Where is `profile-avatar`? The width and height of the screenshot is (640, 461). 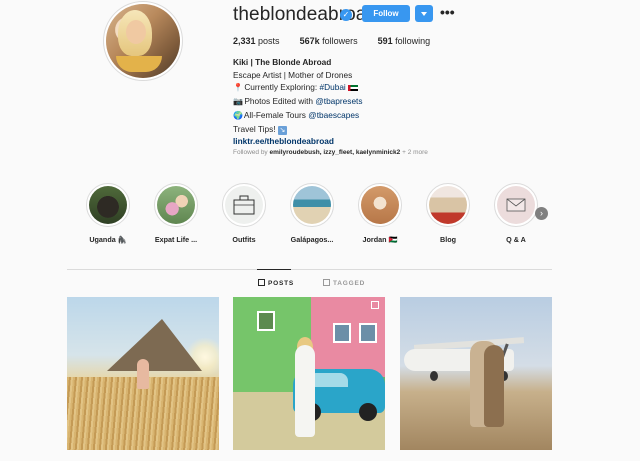 profile-avatar is located at coordinates (143, 41).